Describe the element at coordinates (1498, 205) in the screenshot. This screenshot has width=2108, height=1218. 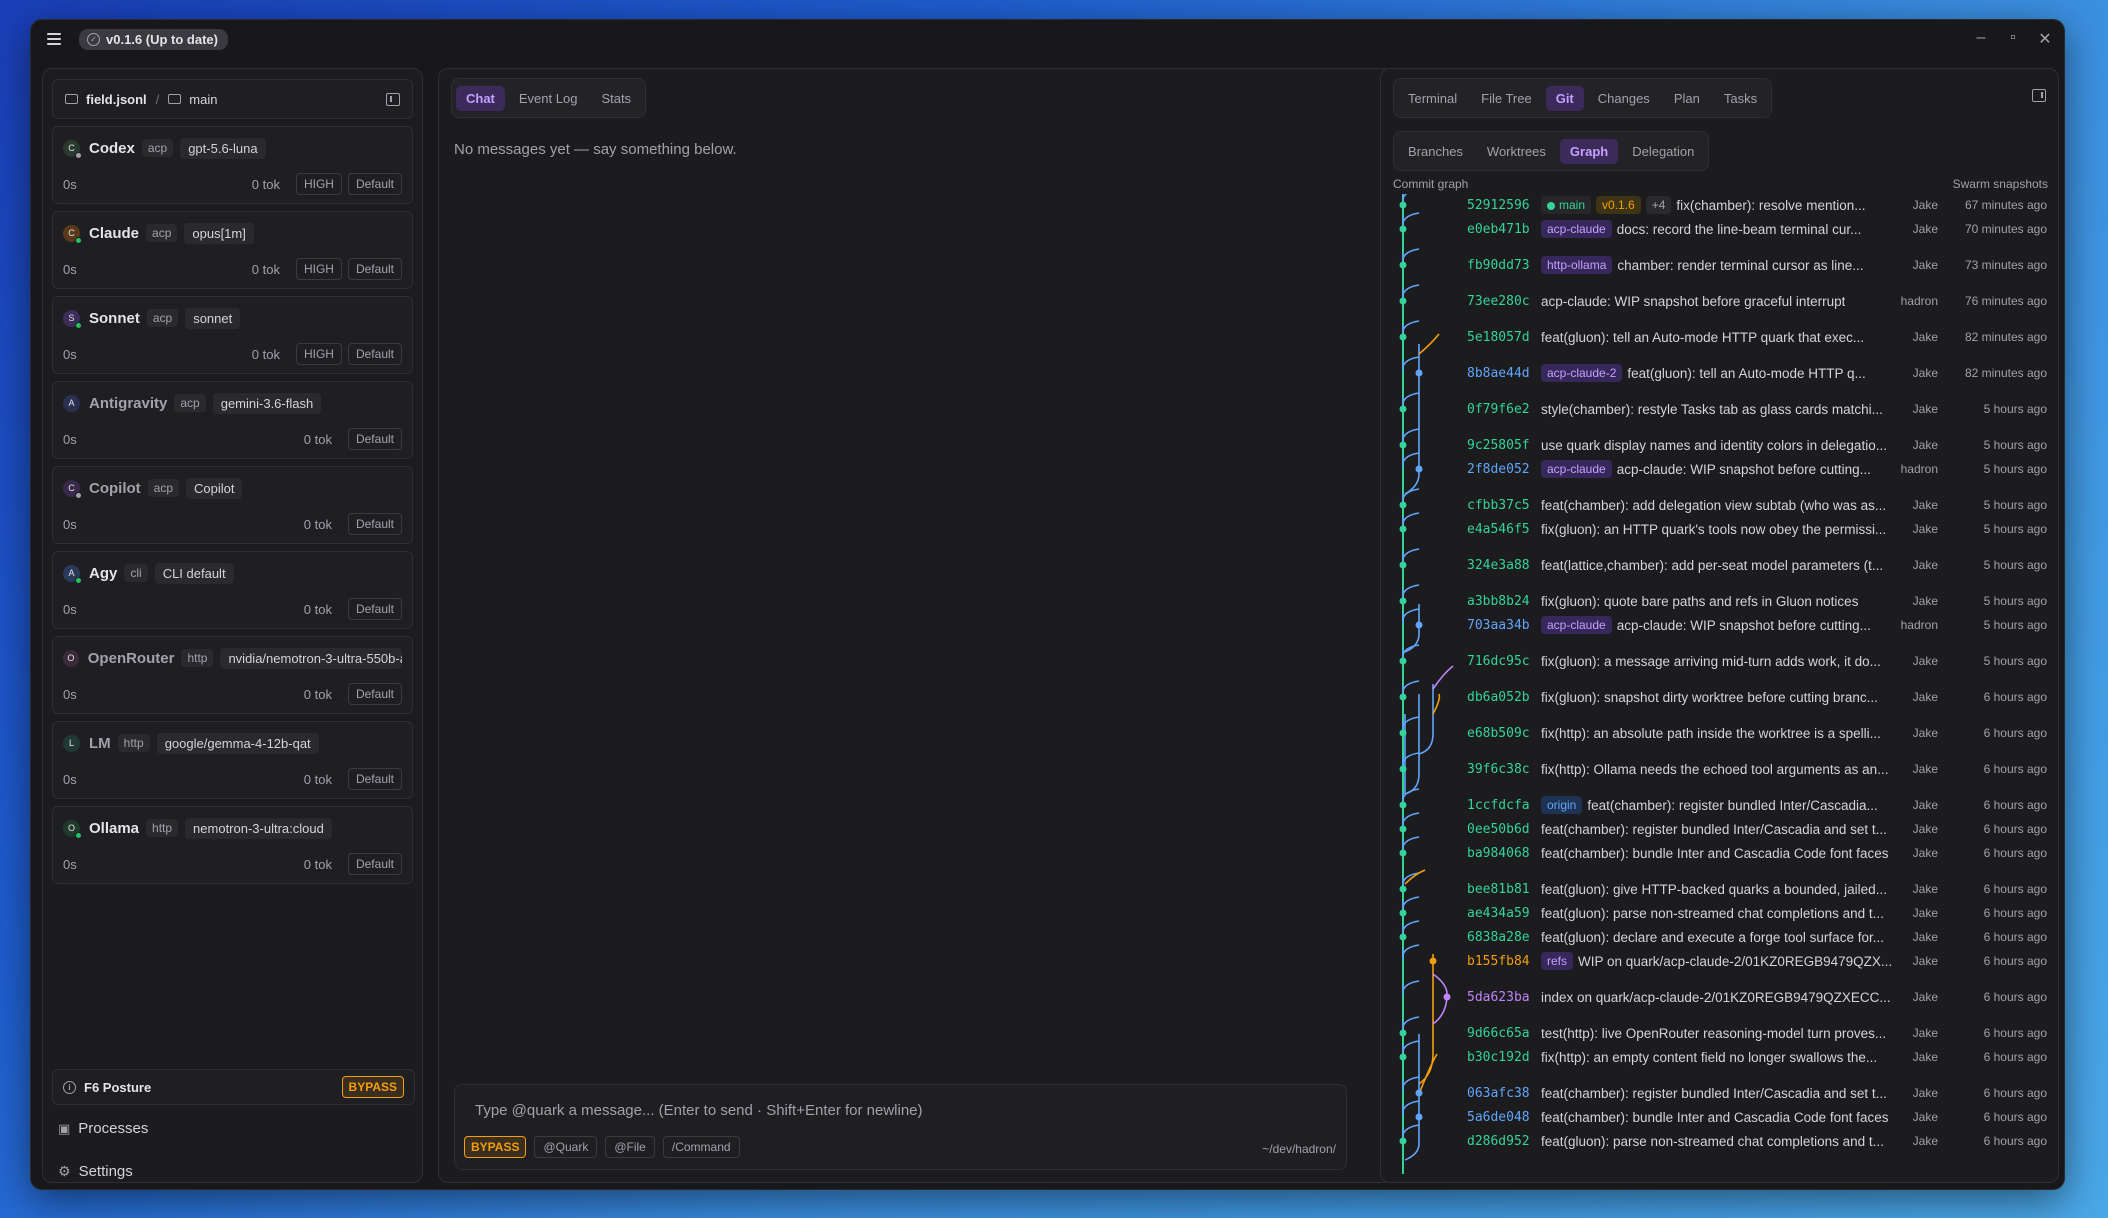
I see `commit-hash: 52912596` at that location.